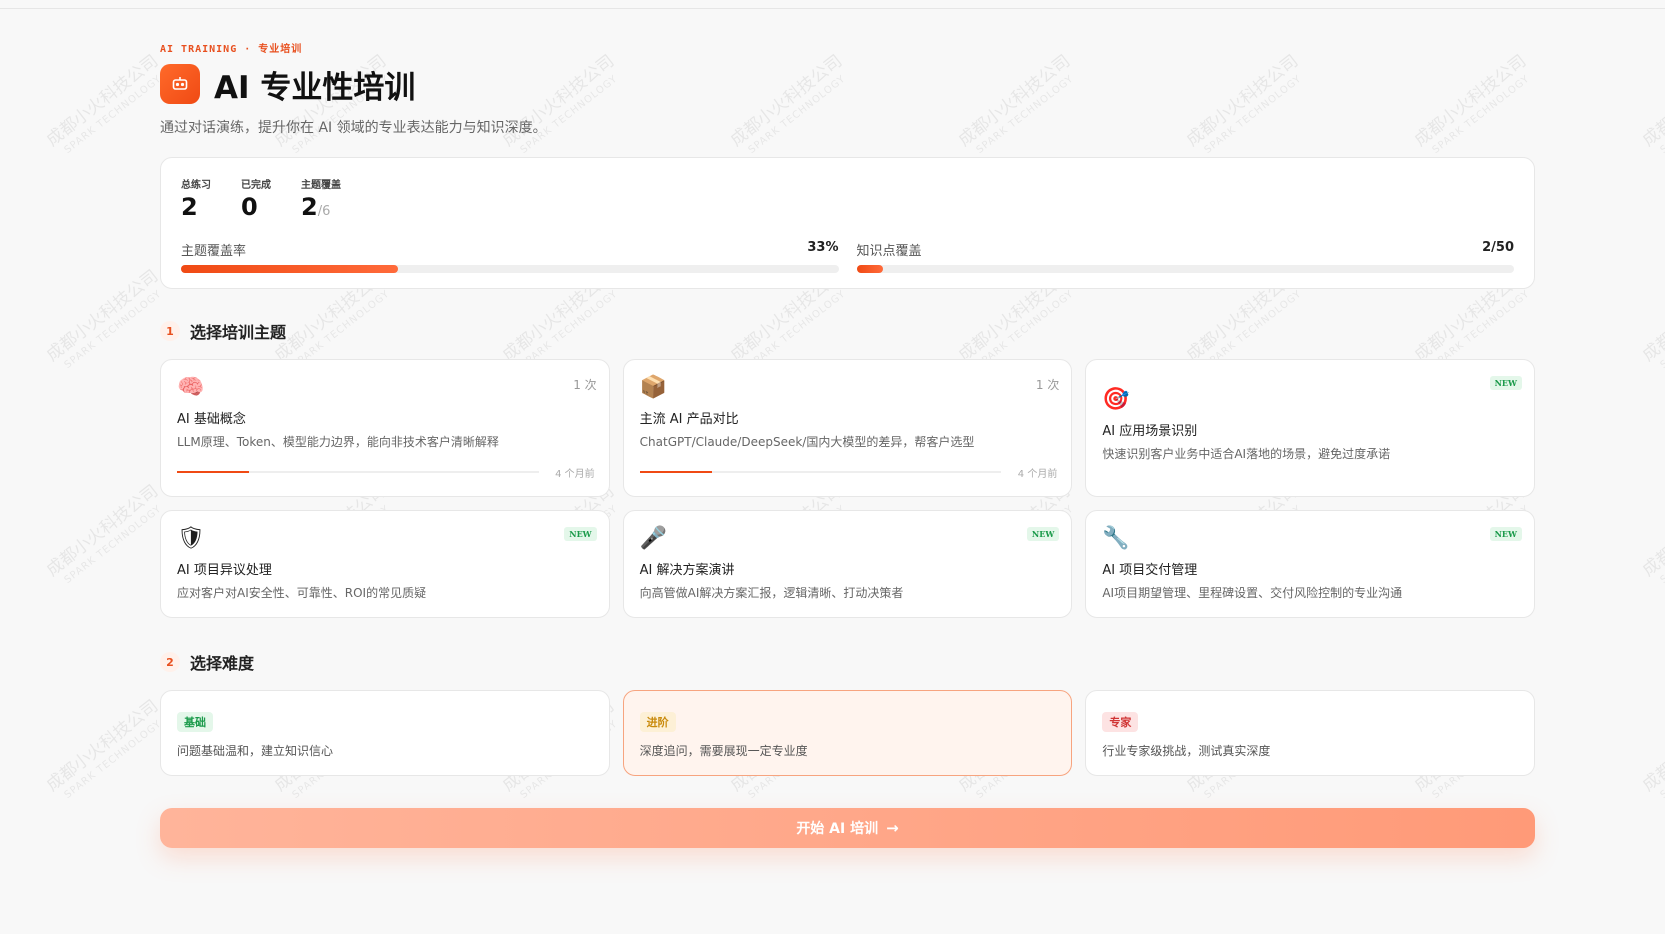 The width and height of the screenshot is (1665, 934). What do you see at coordinates (892, 828) in the screenshot?
I see `arrow-right-icon: →` at bounding box center [892, 828].